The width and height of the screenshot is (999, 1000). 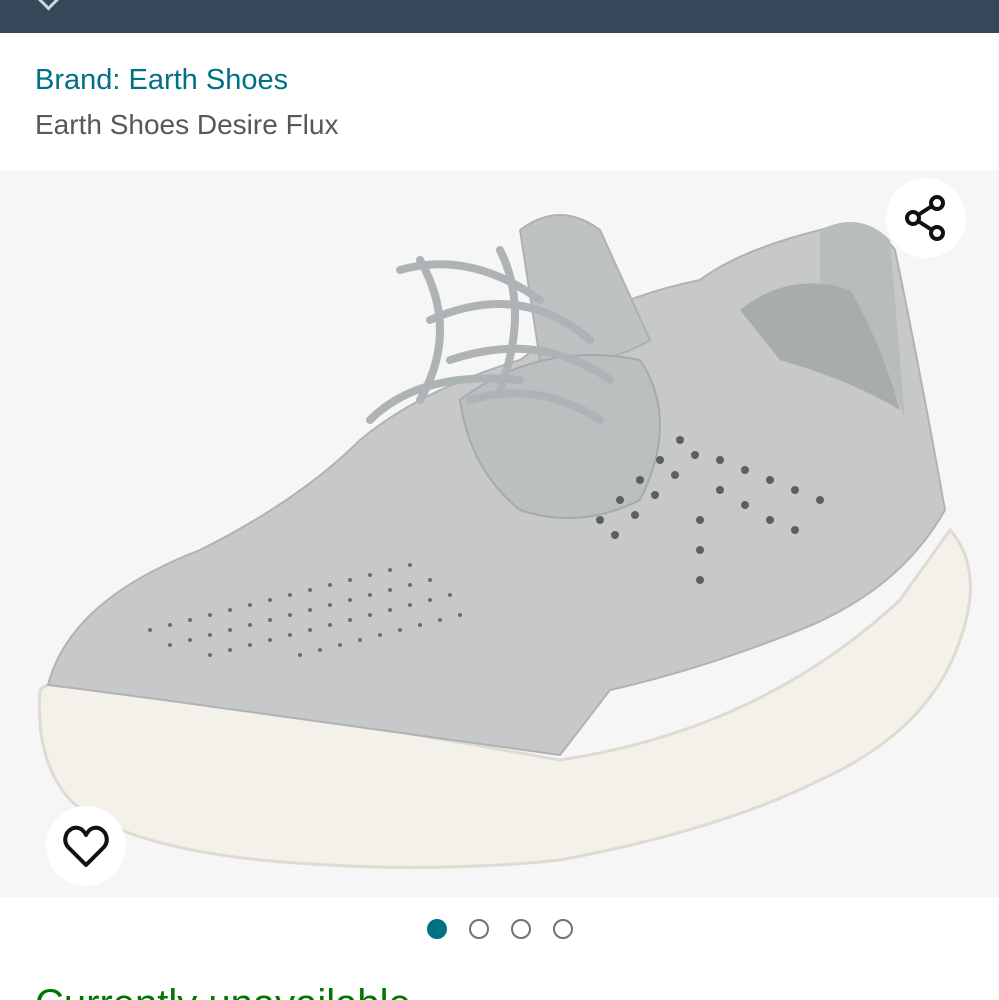 What do you see at coordinates (48, 5) in the screenshot?
I see `back-chevron-icon` at bounding box center [48, 5].